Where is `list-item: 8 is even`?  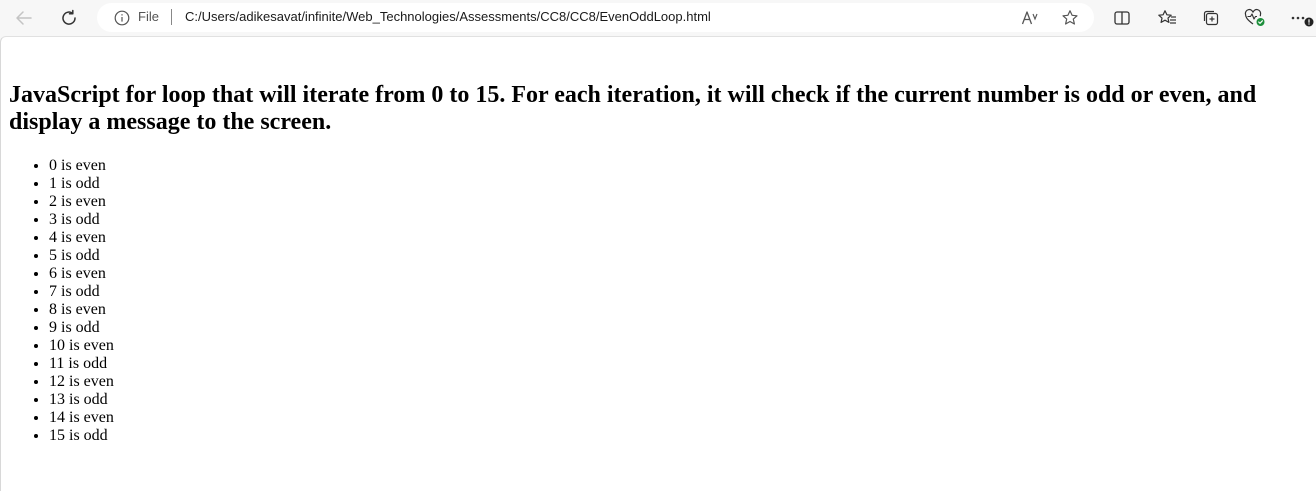 list-item: 8 is even is located at coordinates (81, 310).